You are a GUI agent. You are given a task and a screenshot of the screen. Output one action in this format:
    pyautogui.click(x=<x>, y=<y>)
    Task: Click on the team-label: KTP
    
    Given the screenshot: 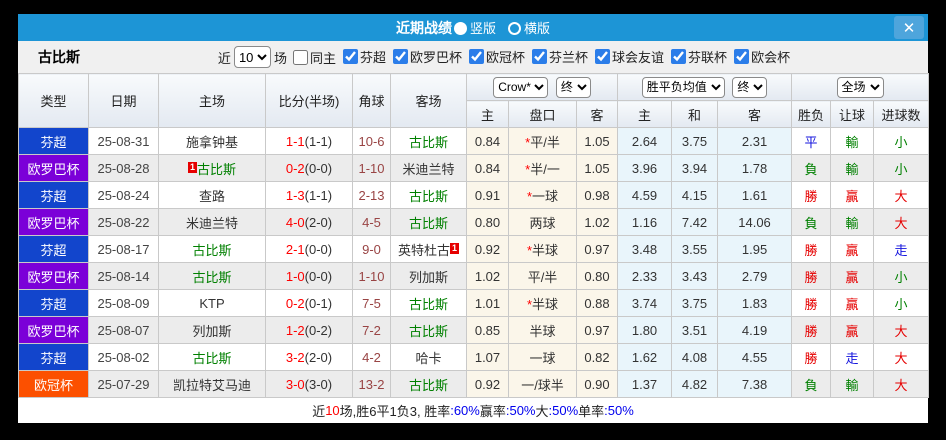 What is the action you would take?
    pyautogui.click(x=212, y=303)
    